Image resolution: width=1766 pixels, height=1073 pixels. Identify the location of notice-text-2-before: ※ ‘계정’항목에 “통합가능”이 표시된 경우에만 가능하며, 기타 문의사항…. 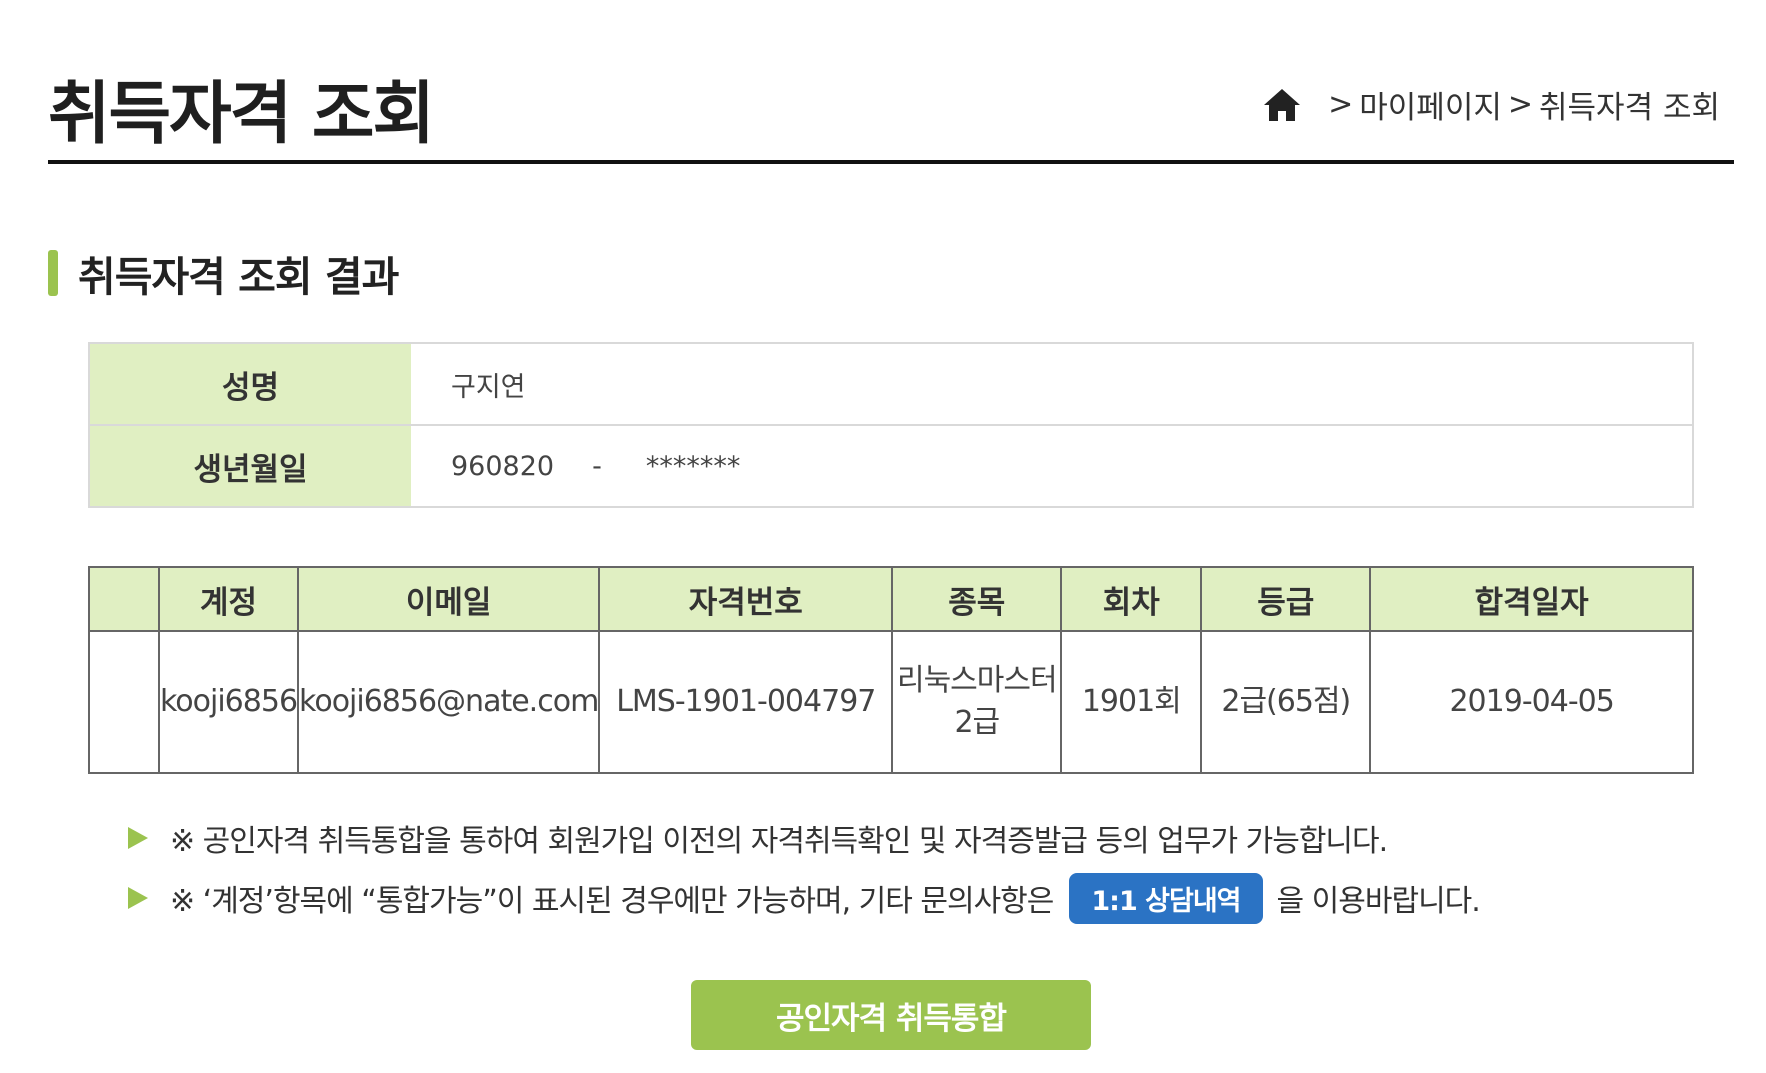
(612, 901).